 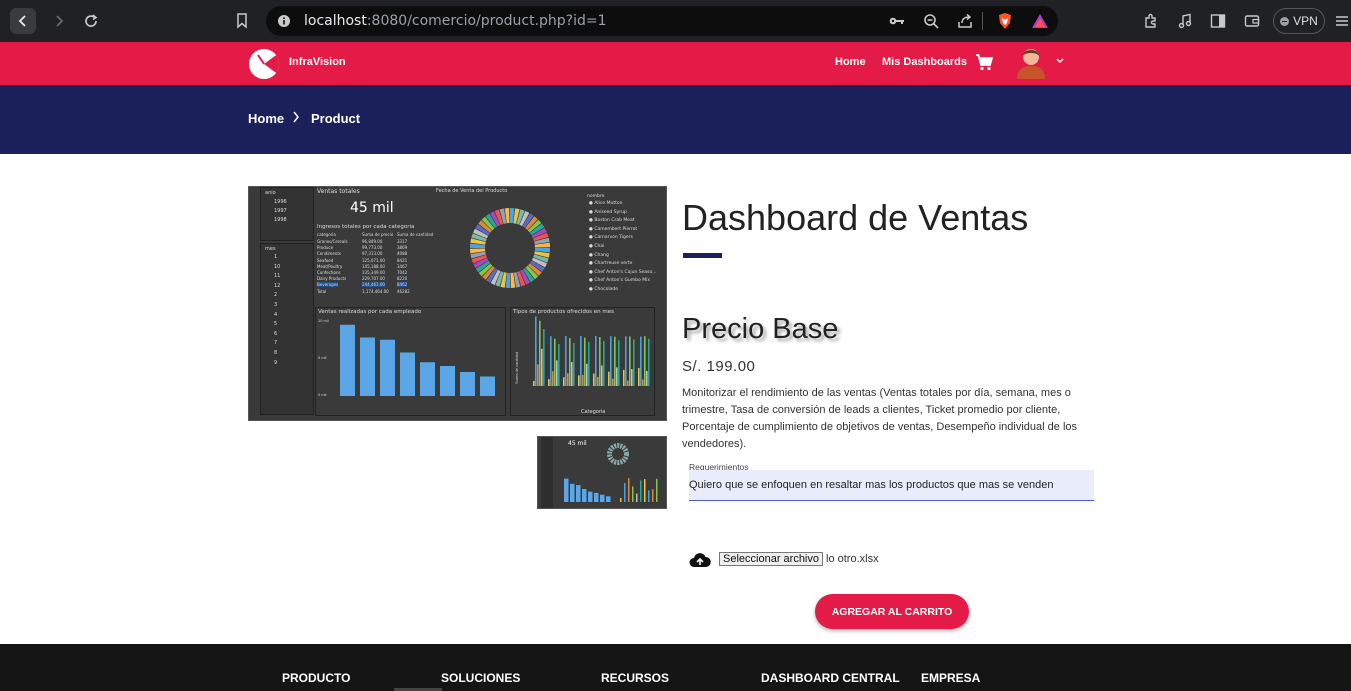 I want to click on chevron-down-icon, so click(x=1060, y=61).